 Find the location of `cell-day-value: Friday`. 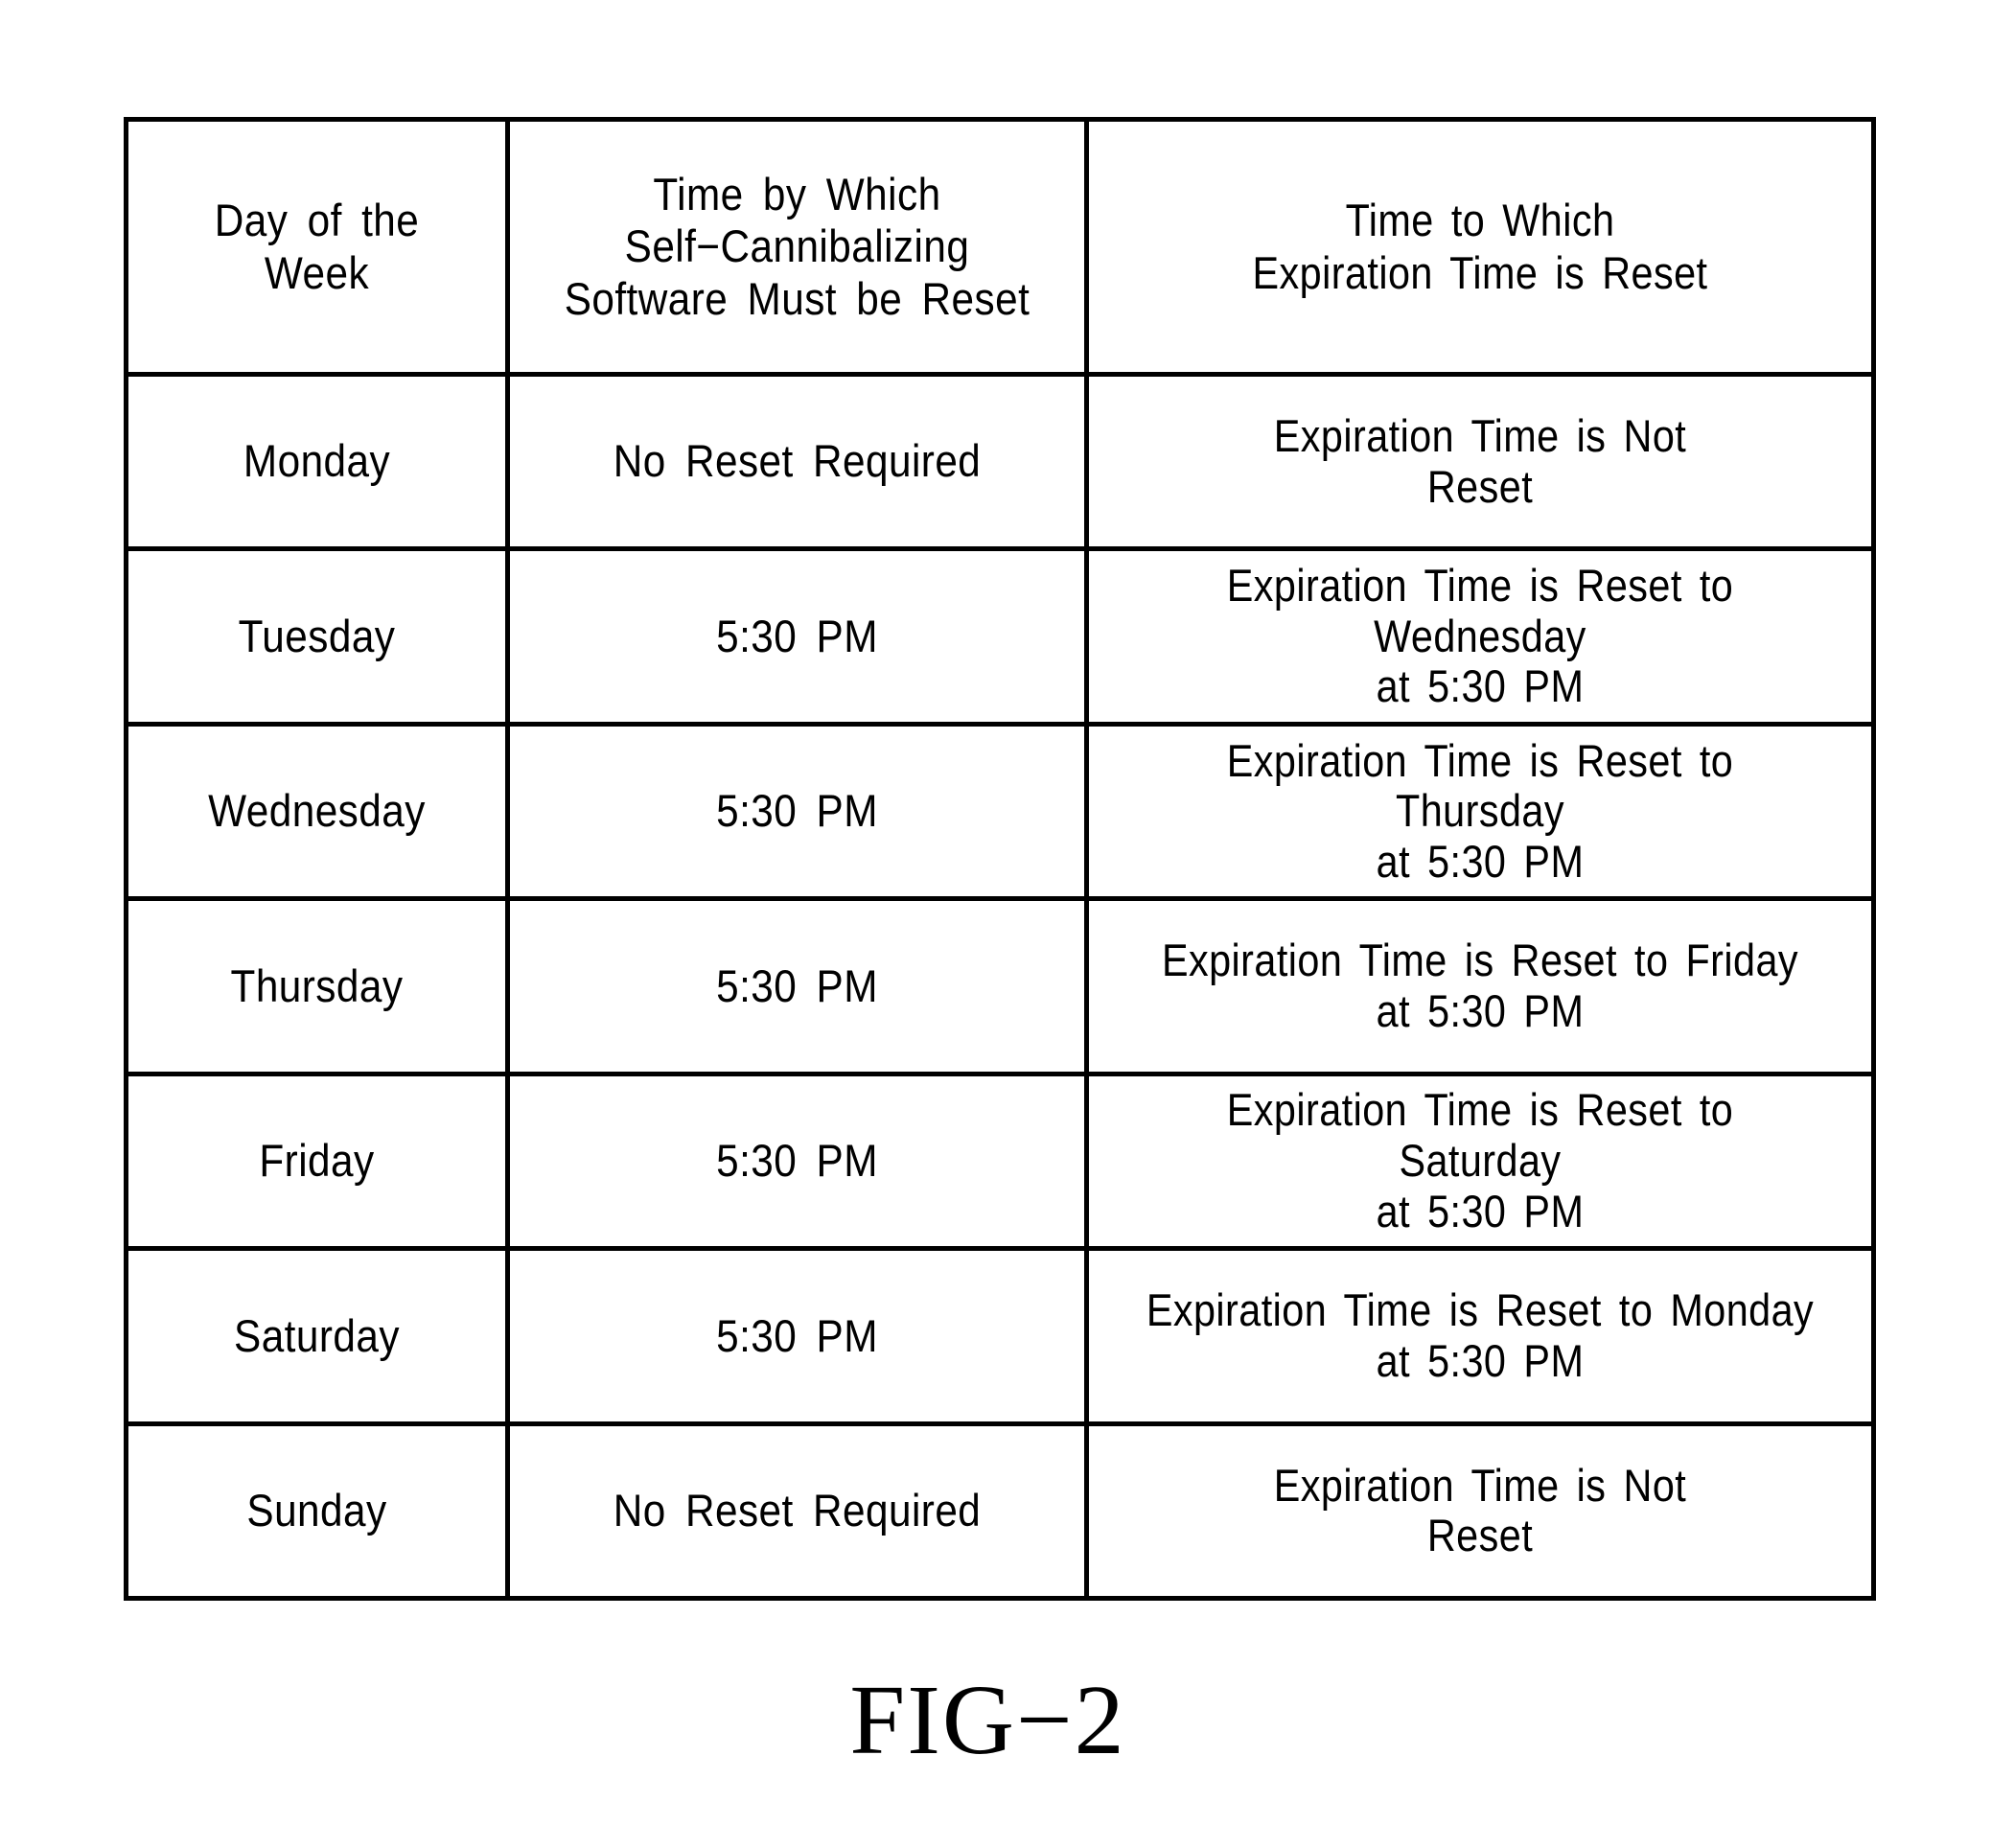

cell-day-value: Friday is located at coordinates (317, 1161).